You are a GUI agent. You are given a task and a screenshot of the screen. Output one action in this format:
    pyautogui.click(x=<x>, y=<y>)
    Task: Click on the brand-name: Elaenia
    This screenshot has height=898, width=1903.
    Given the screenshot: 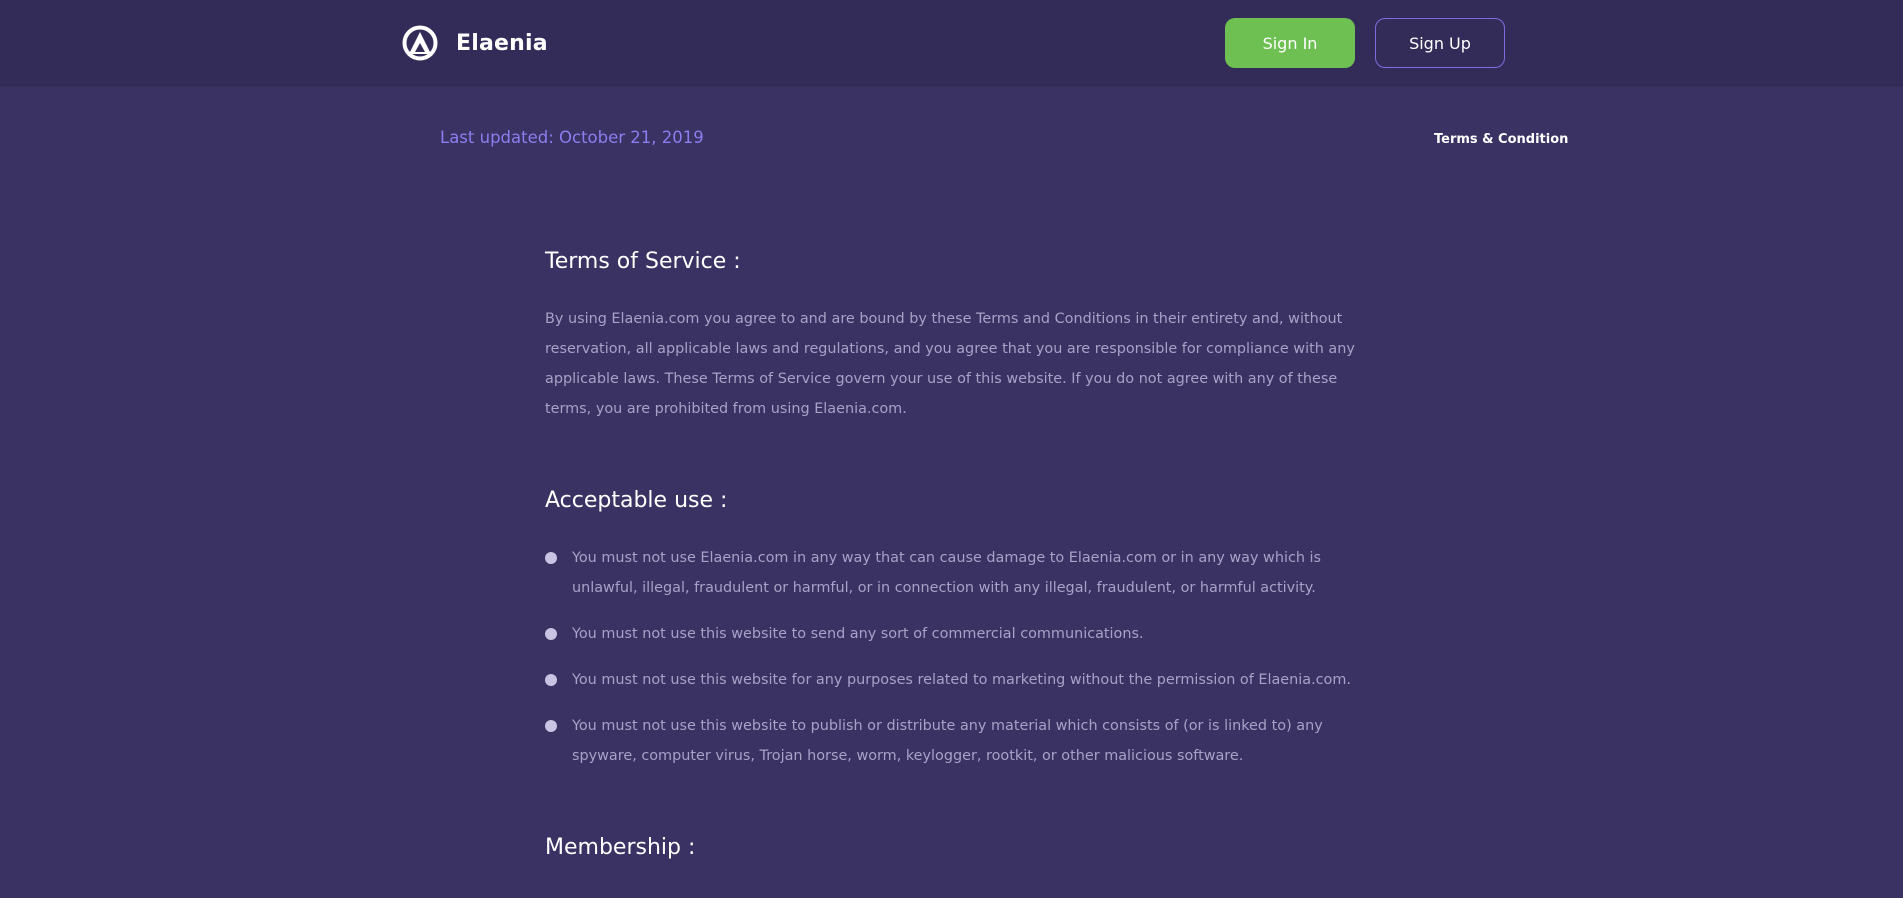 What is the action you would take?
    pyautogui.click(x=502, y=43)
    